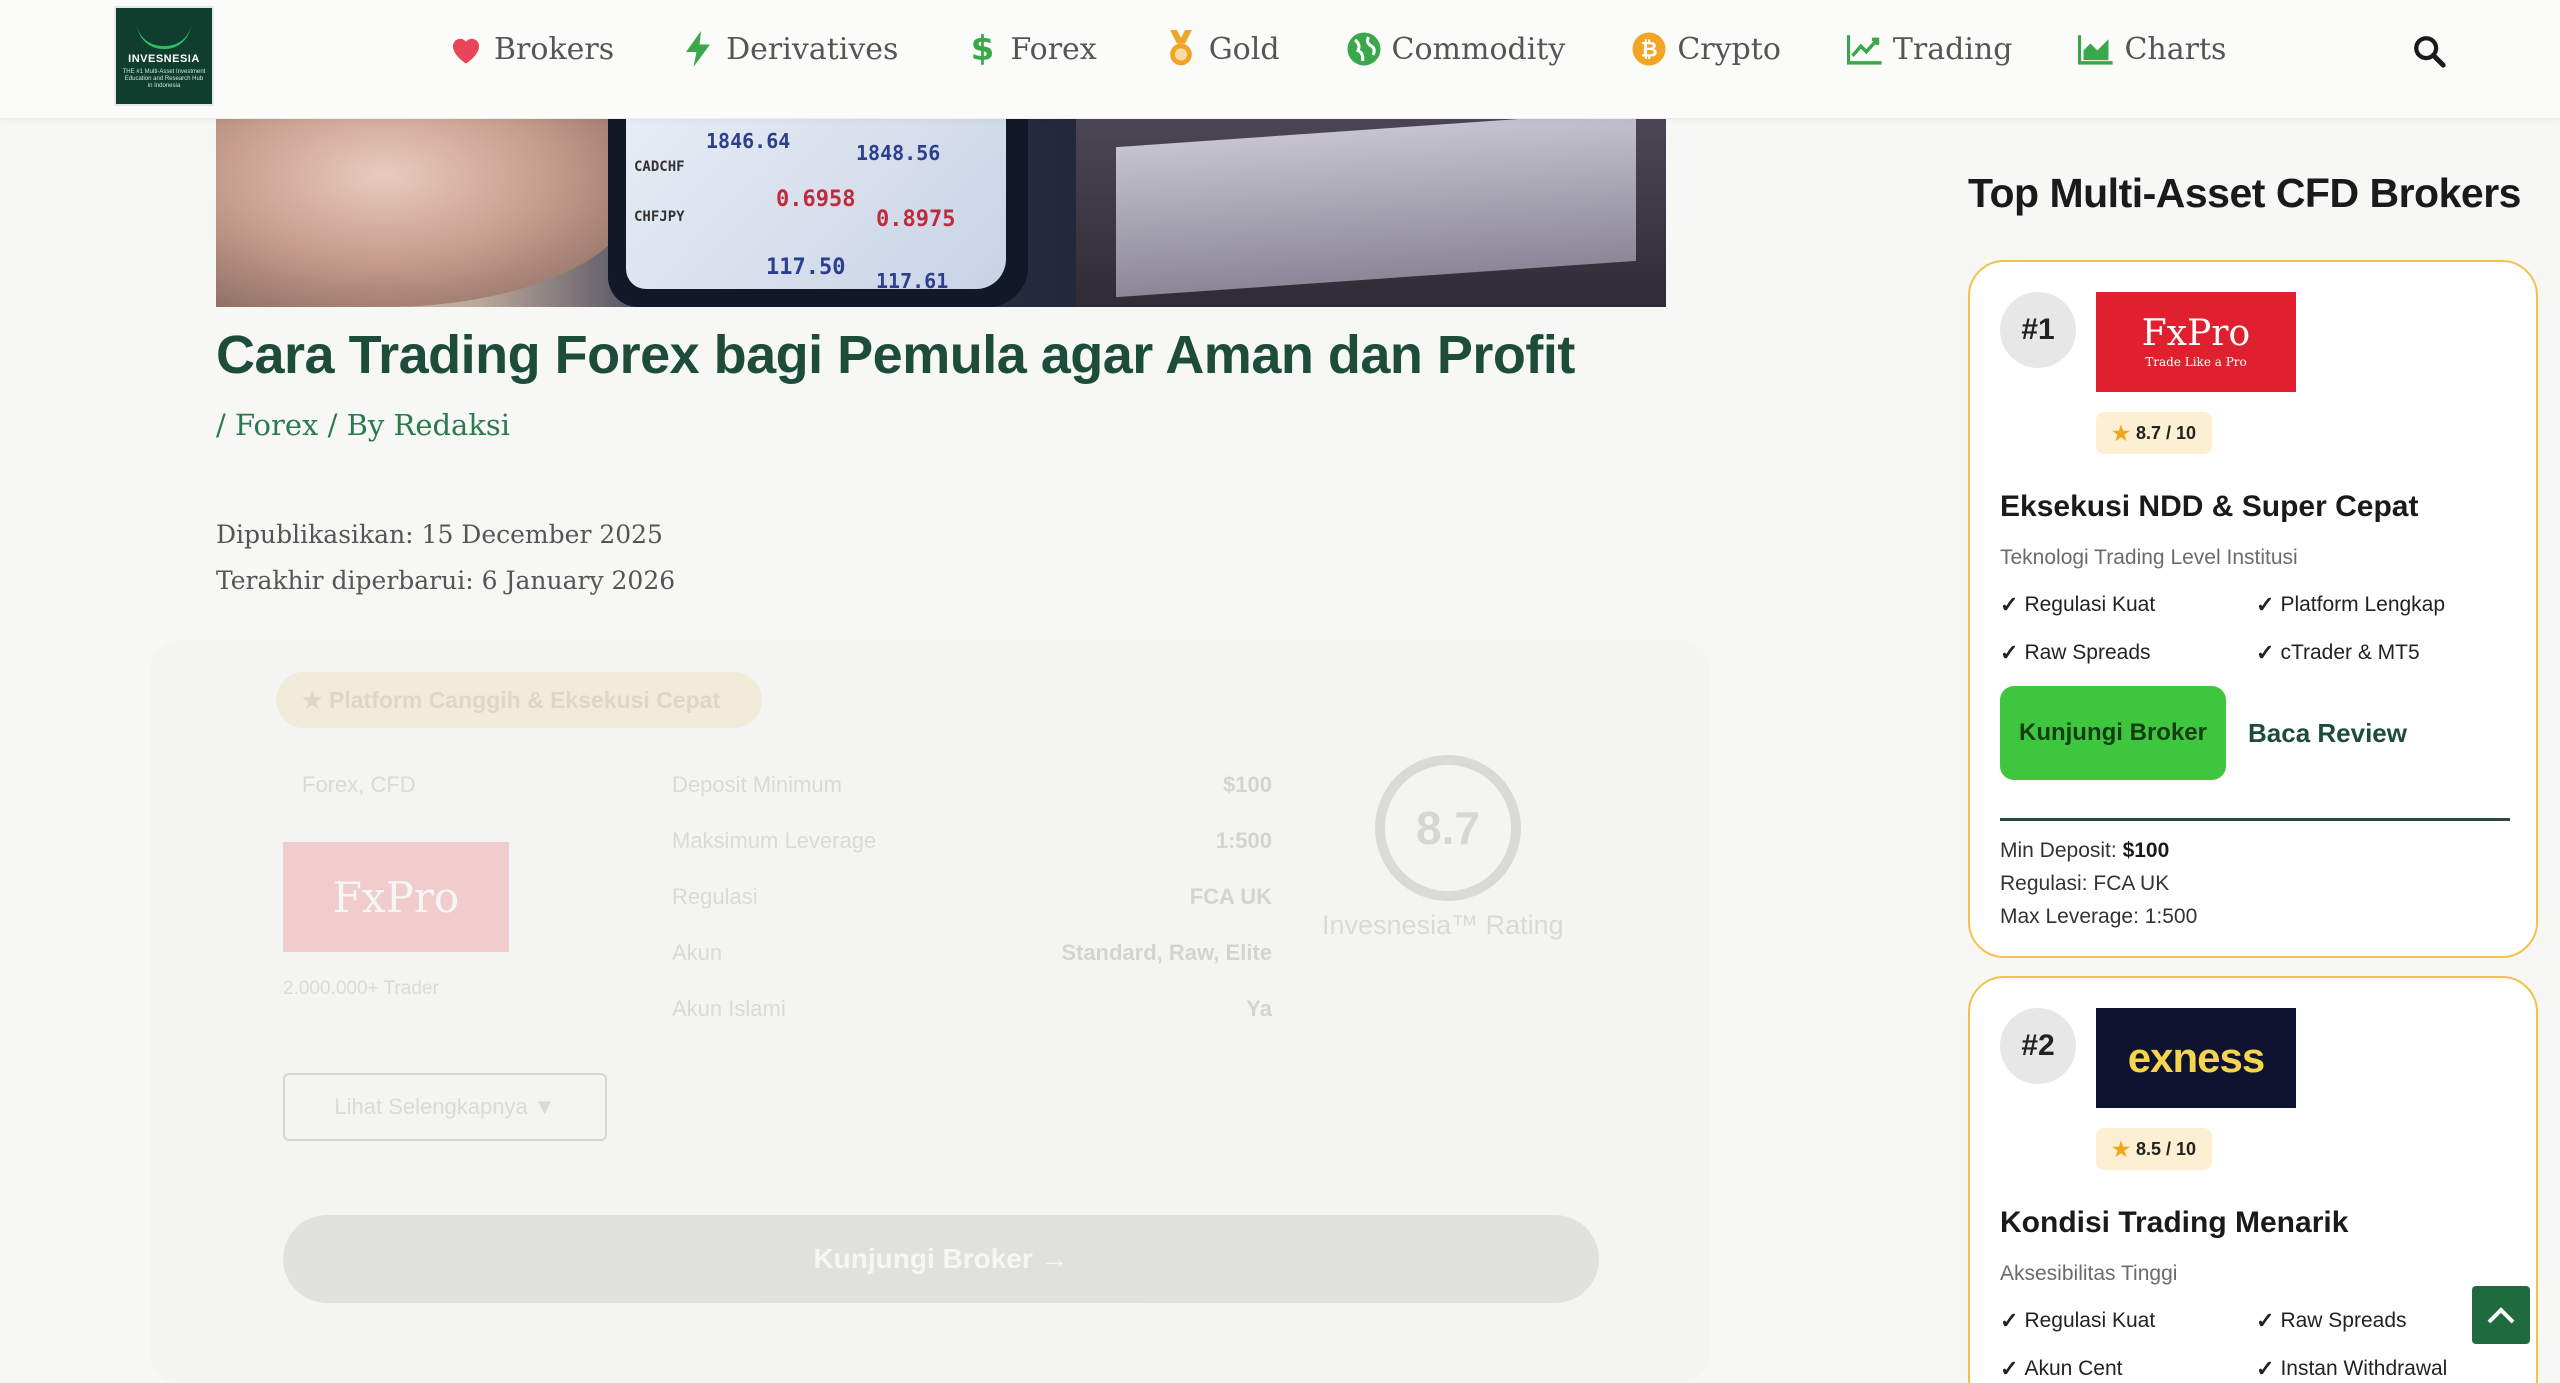  I want to click on spec-label: Maksimum Leverage, so click(774, 840).